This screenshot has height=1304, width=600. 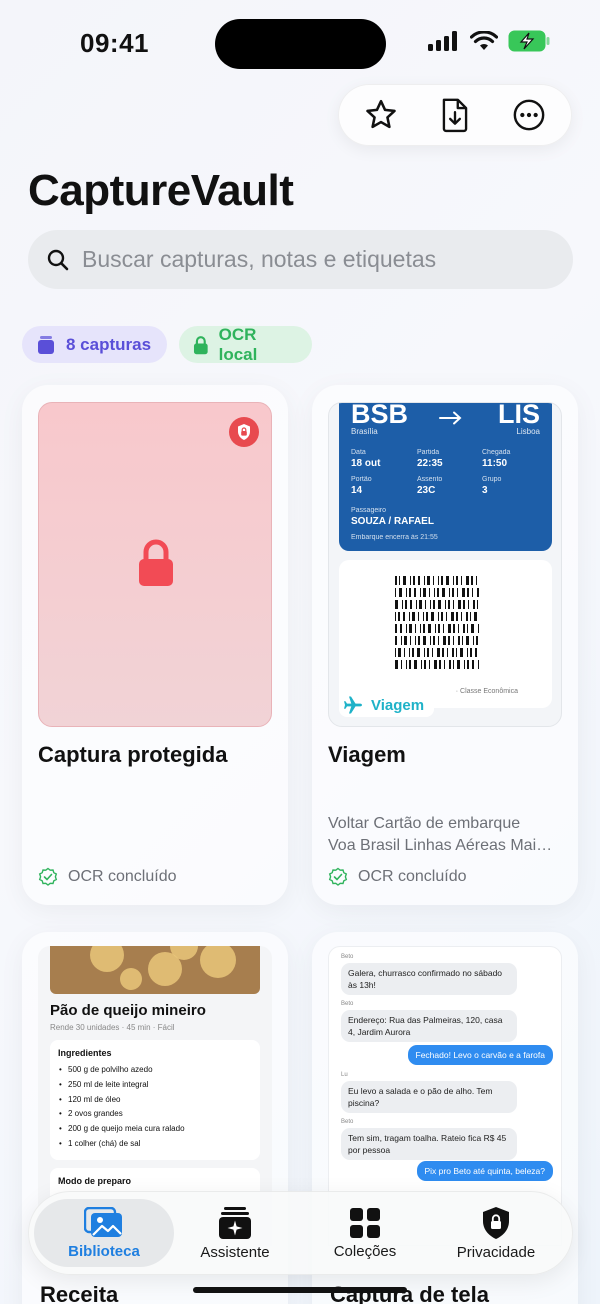 I want to click on chip-label: OCR local, so click(x=238, y=344).